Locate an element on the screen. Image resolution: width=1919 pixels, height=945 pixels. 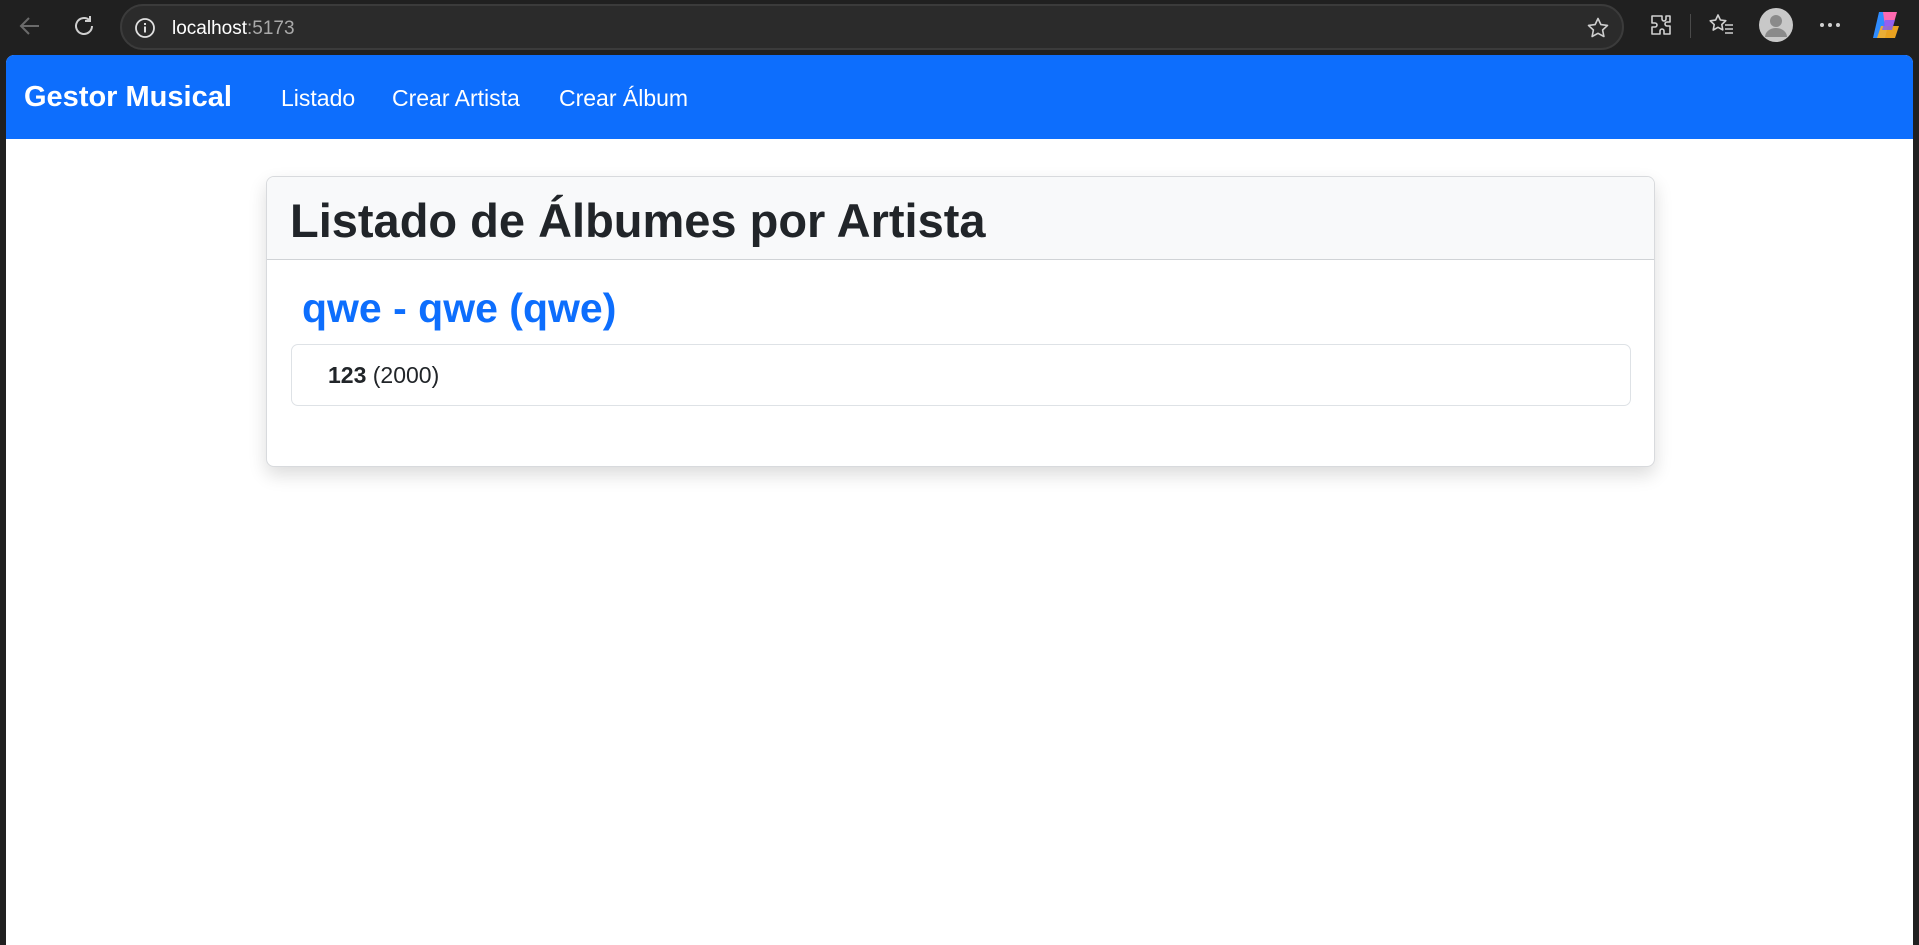
nav-link-crear-artista: Crear Artista is located at coordinates (456, 98).